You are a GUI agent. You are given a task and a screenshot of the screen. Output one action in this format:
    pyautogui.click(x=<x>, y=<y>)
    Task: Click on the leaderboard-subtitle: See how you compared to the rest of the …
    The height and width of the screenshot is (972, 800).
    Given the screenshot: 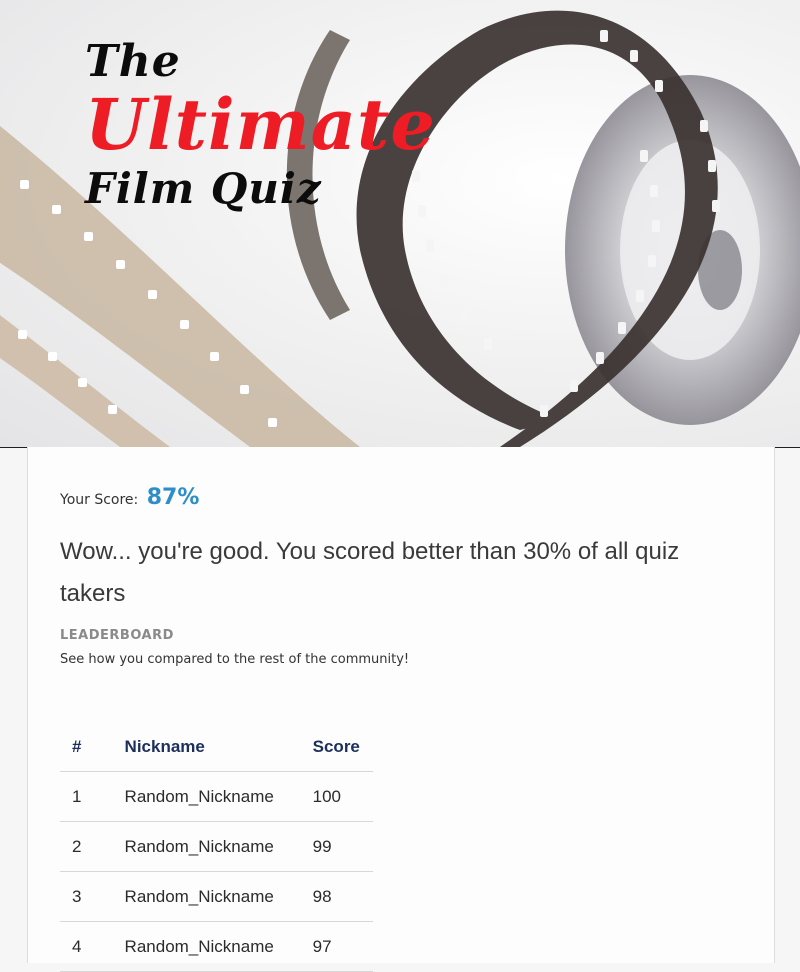 What is the action you would take?
    pyautogui.click(x=235, y=659)
    